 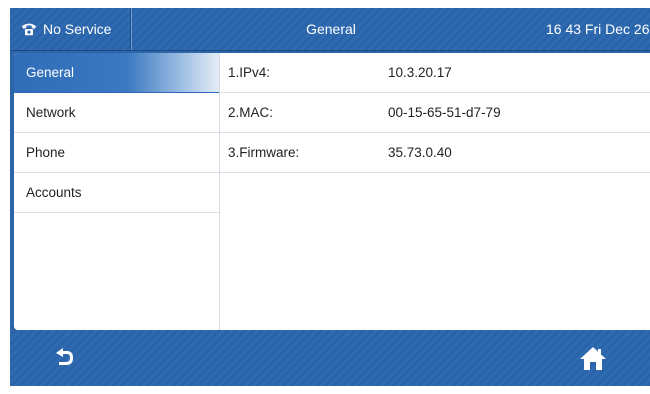 What do you see at coordinates (116, 73) in the screenshot?
I see `sidebar-item-general: General` at bounding box center [116, 73].